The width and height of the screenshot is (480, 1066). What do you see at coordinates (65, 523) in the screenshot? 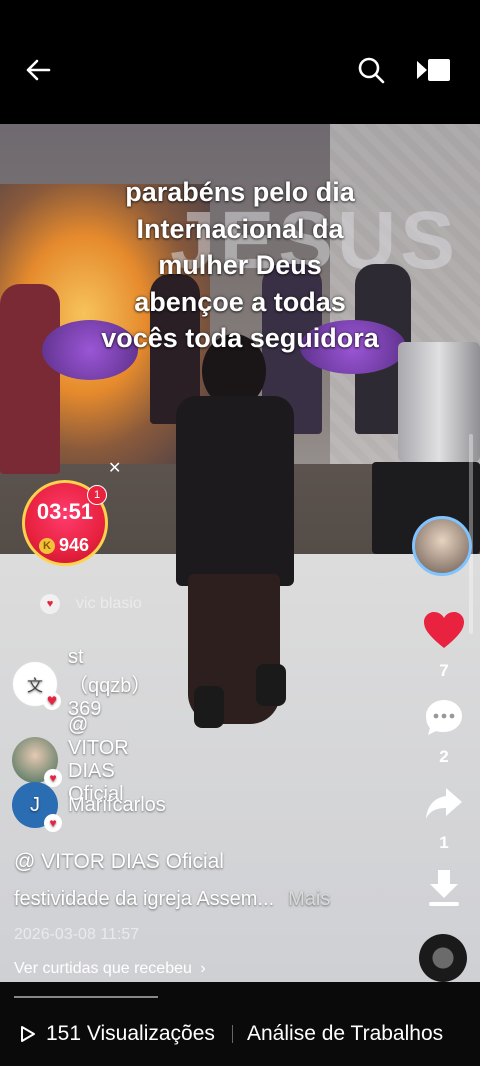
I see `live-timer-badge: 03:51 K 946 1` at bounding box center [65, 523].